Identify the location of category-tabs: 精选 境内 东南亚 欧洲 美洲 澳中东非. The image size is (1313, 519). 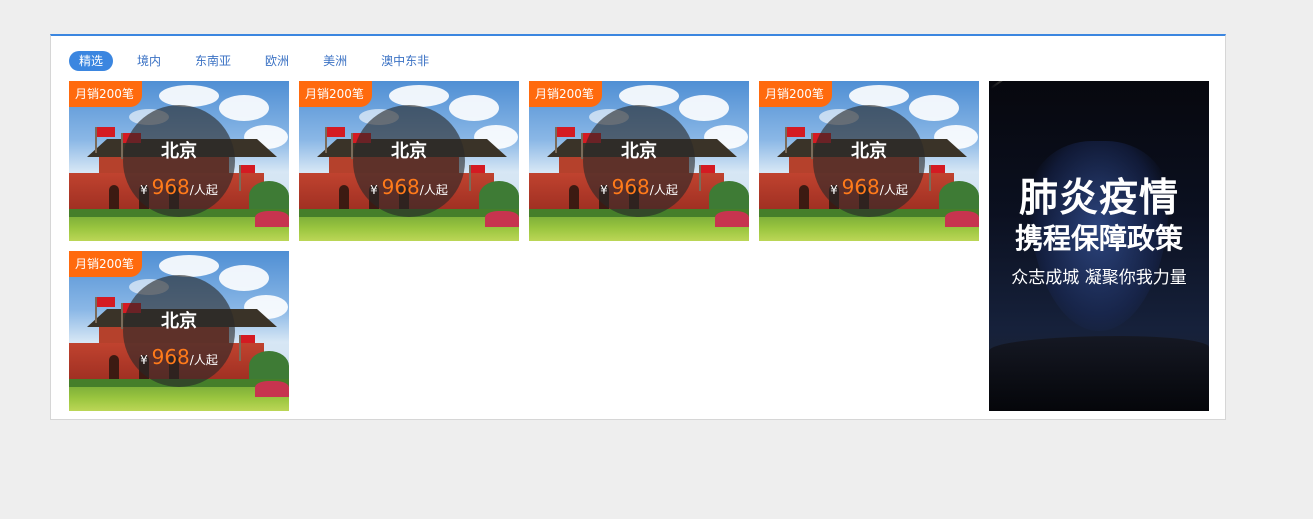
(261, 61).